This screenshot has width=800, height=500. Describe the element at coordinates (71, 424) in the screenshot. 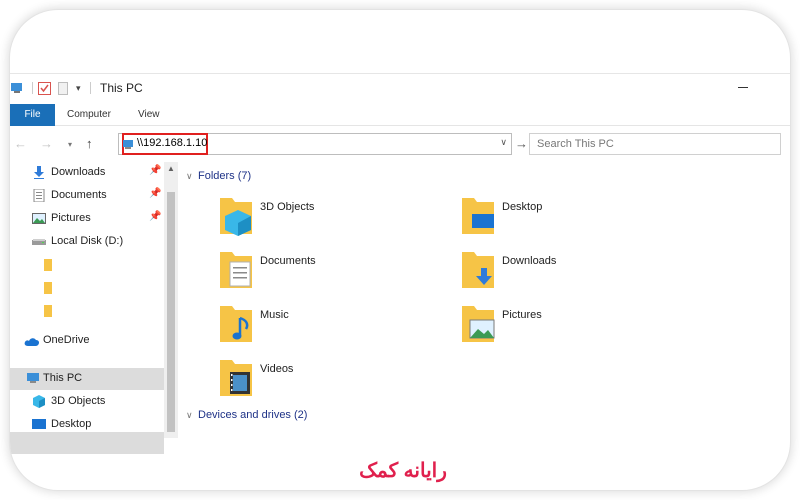

I see `sidebar-item-label: Desktop` at that location.